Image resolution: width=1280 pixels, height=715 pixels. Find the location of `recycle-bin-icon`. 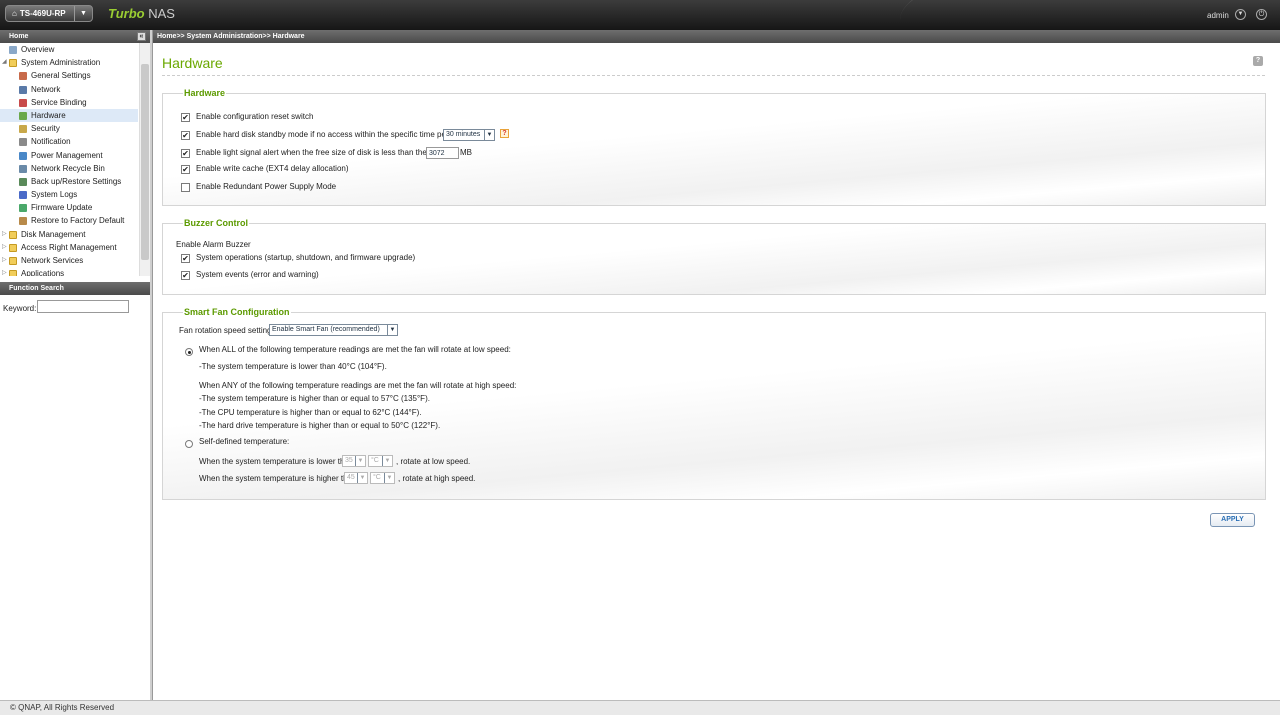

recycle-bin-icon is located at coordinates (23, 168).